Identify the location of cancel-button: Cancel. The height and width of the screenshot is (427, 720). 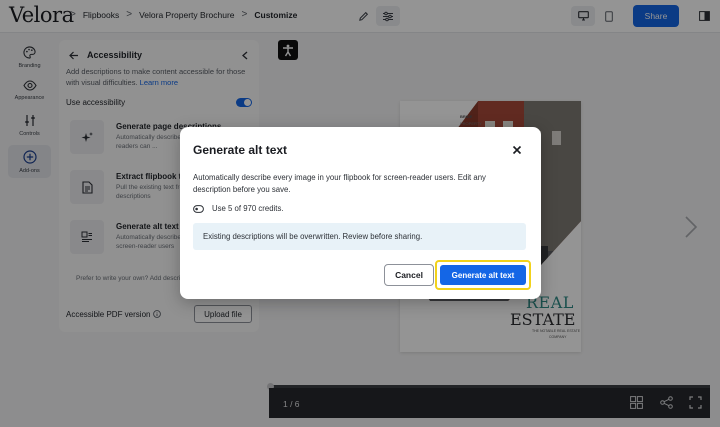
(409, 275).